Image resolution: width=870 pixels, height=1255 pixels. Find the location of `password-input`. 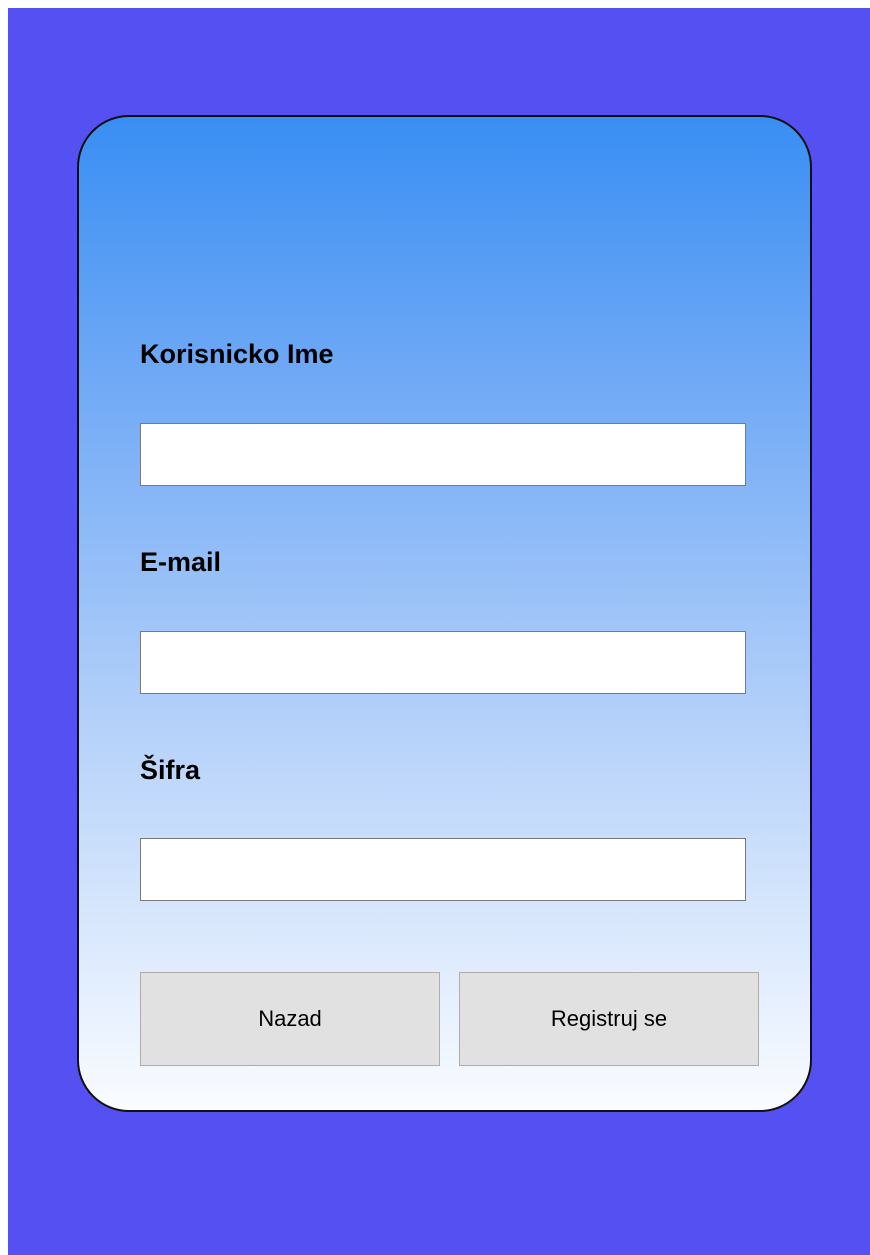

password-input is located at coordinates (443, 869).